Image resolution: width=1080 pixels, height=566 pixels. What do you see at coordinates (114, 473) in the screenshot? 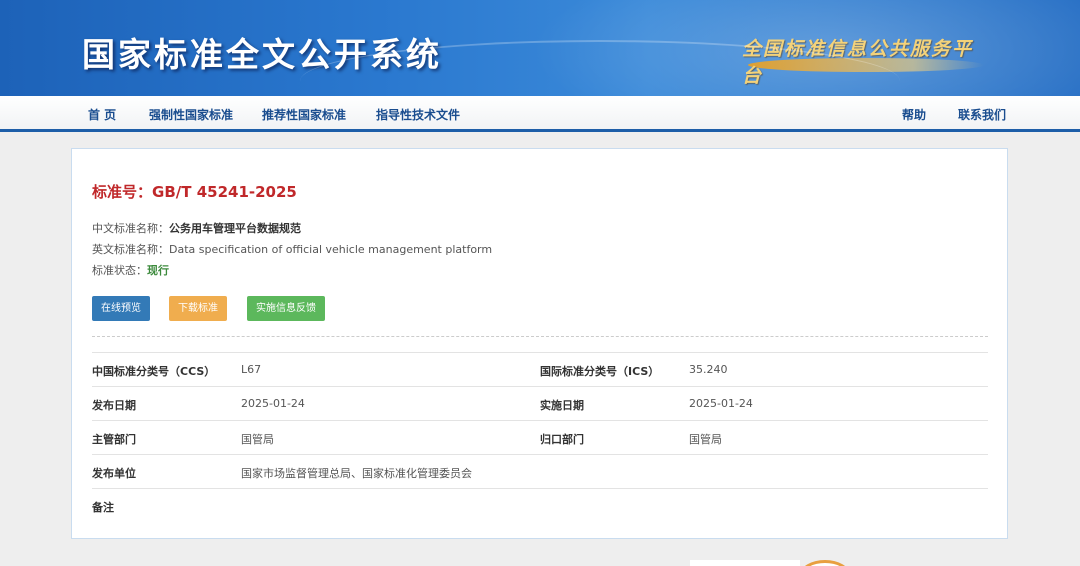
I see `issuer-label: 发布单位` at bounding box center [114, 473].